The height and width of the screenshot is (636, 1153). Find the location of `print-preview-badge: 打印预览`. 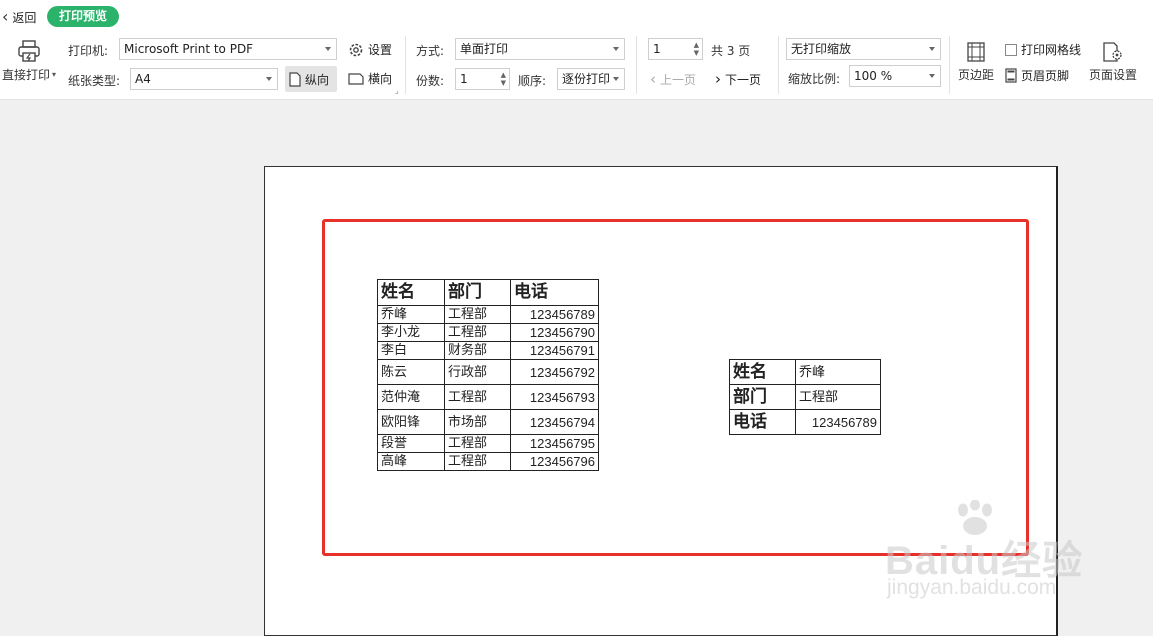

print-preview-badge: 打印预览 is located at coordinates (83, 16).